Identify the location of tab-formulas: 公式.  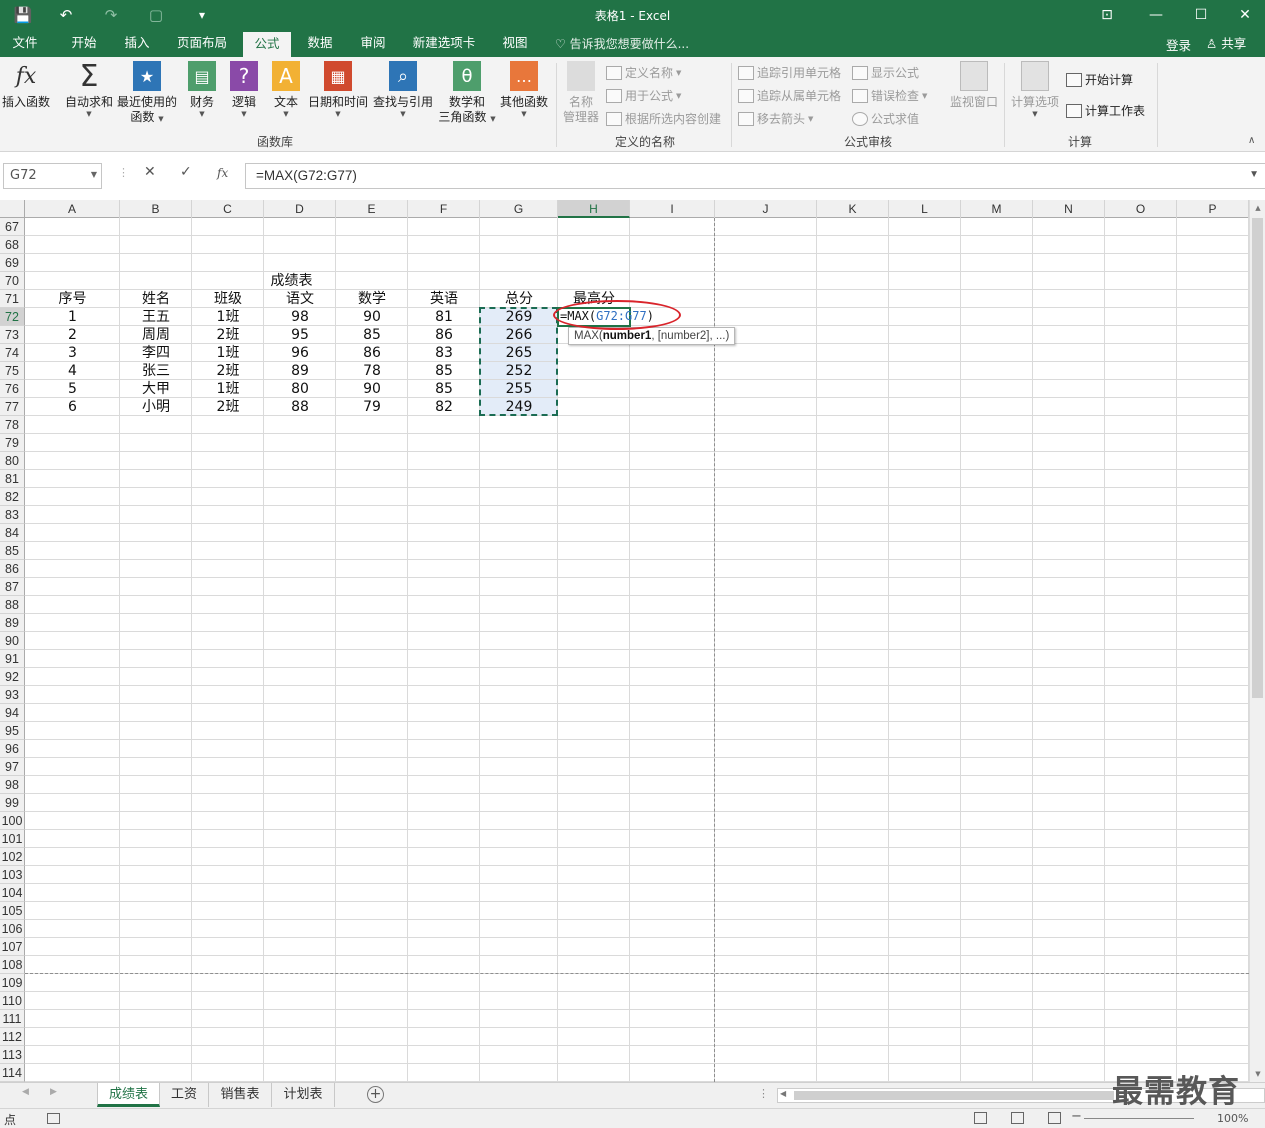
(267, 43).